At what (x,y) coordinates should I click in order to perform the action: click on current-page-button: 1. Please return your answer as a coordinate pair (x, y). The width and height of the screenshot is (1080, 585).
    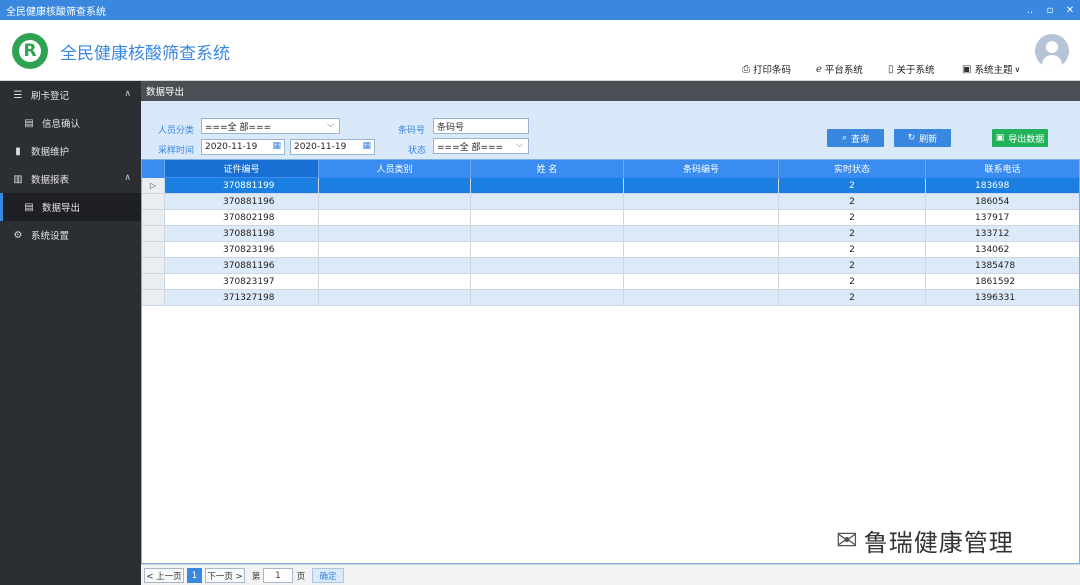
    Looking at the image, I should click on (194, 575).